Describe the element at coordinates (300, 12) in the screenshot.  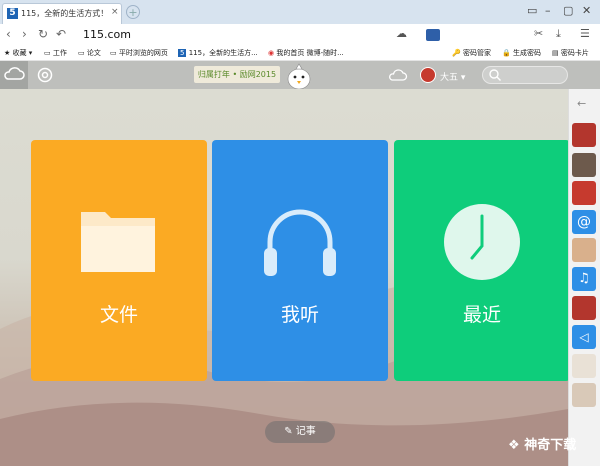
I see `browser-tab-bar: 5 115，全新的生活方式！ × + ▭ – ▢ ✕` at that location.